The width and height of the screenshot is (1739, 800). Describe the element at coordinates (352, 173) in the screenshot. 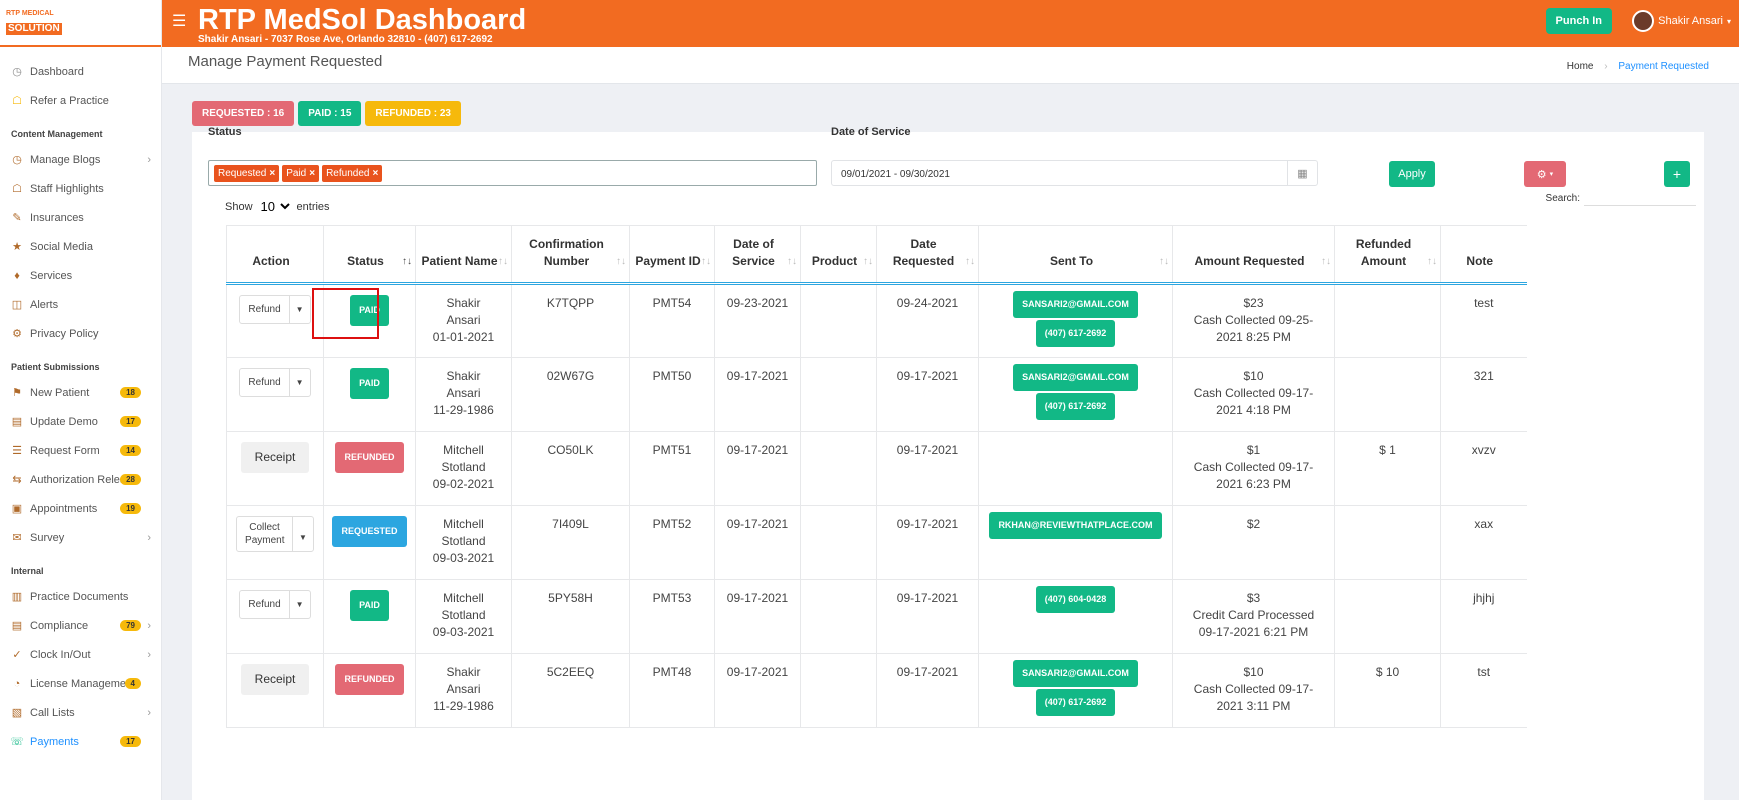

I see `status-chip-refunded: Refunded ×` at that location.